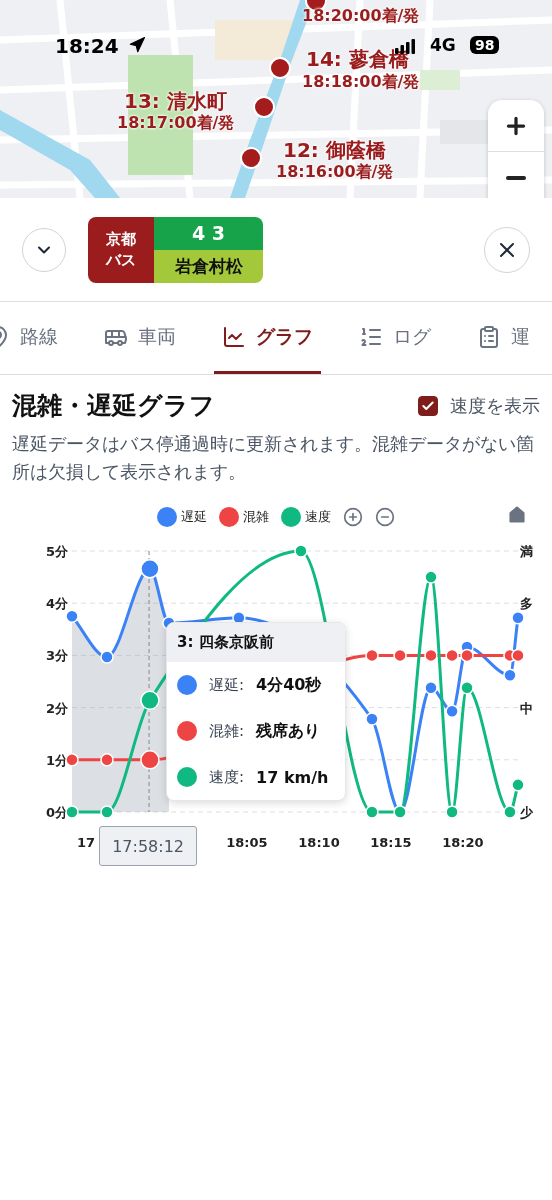 This screenshot has height=1200, width=552. I want to click on stop-name: 12: 御蔭橋, so click(334, 150).